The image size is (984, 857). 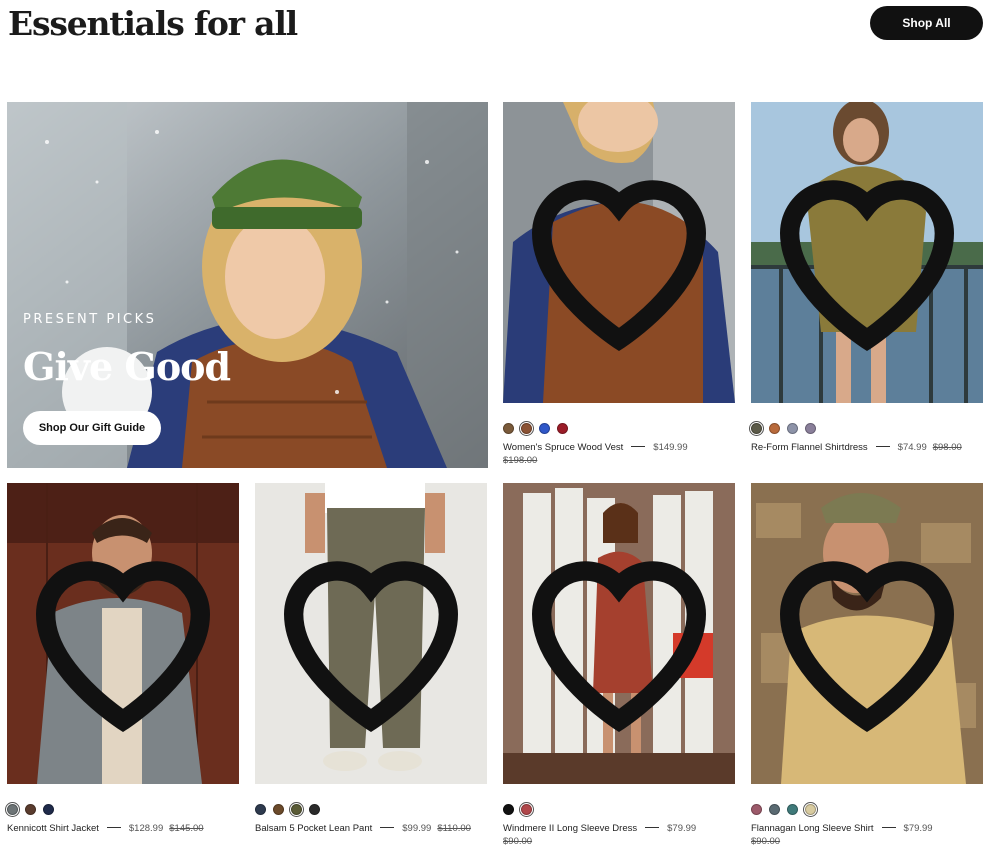 I want to click on product-price: $74.99, so click(x=912, y=447).